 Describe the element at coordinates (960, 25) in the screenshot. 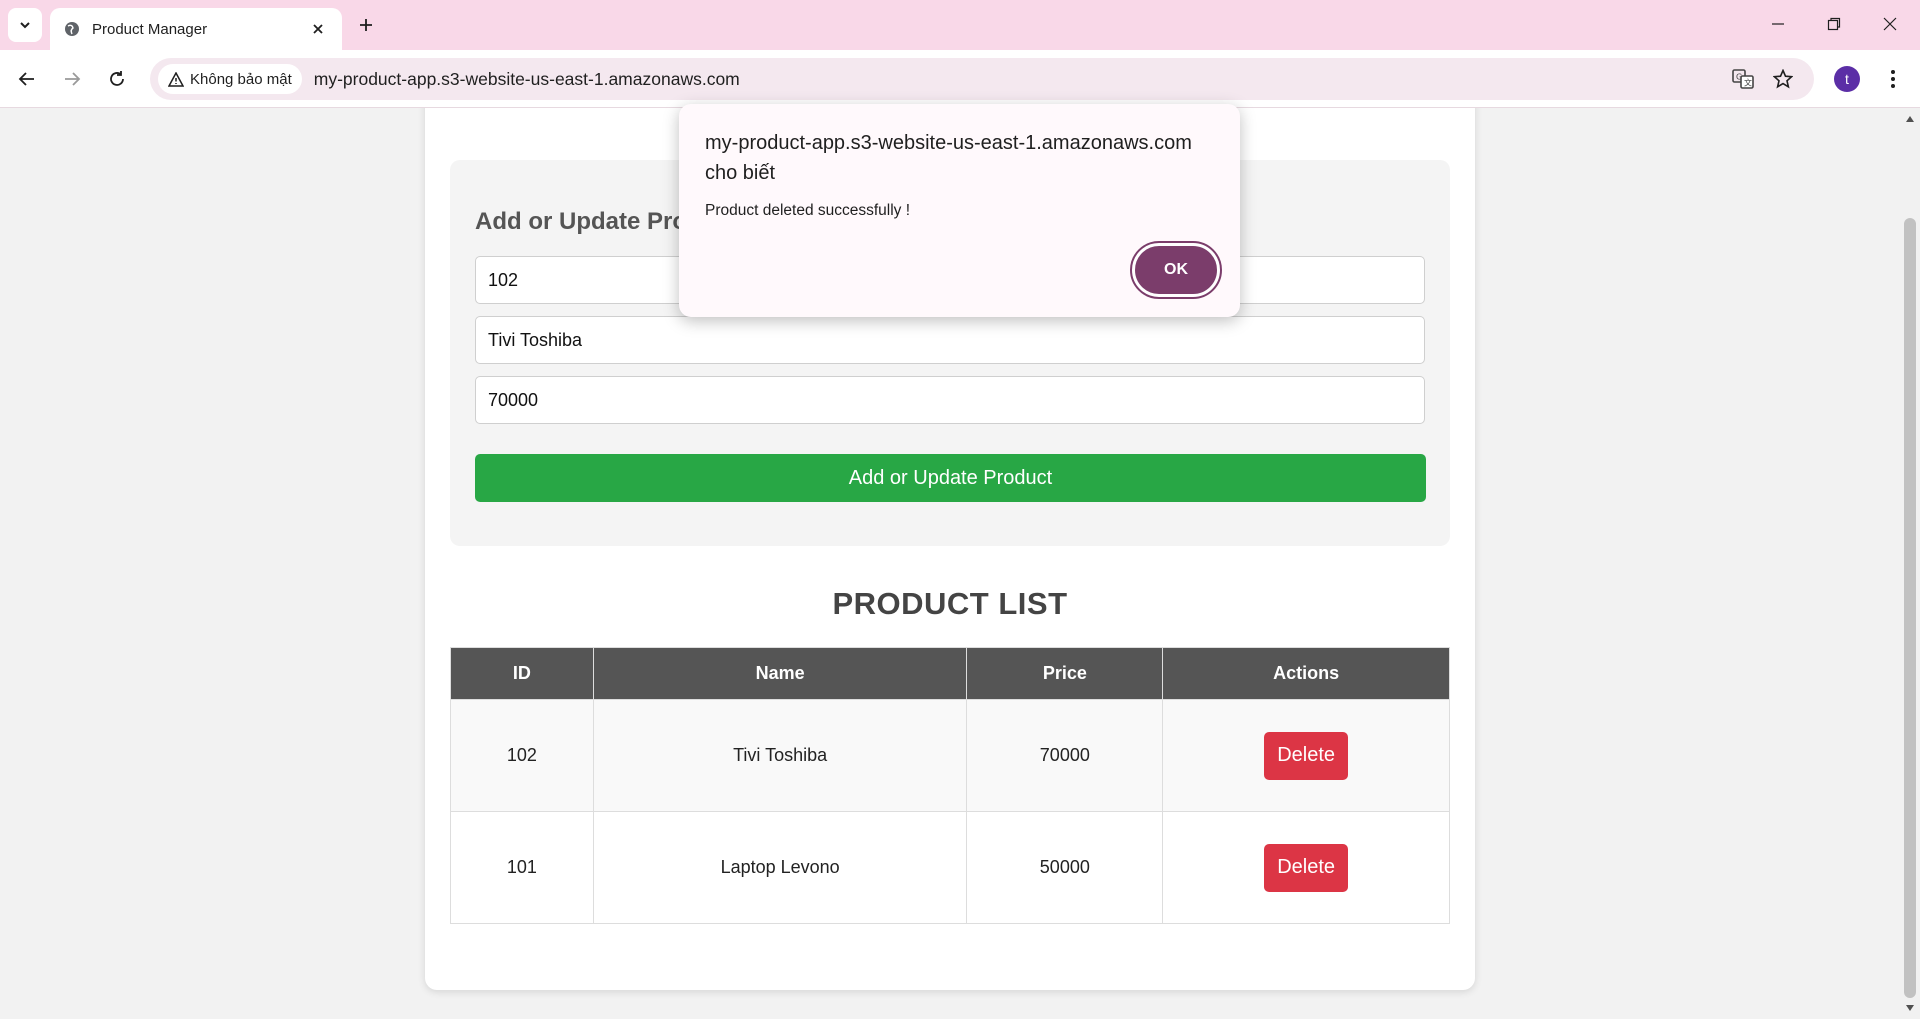

I see `tab-strip: Product Manager` at that location.